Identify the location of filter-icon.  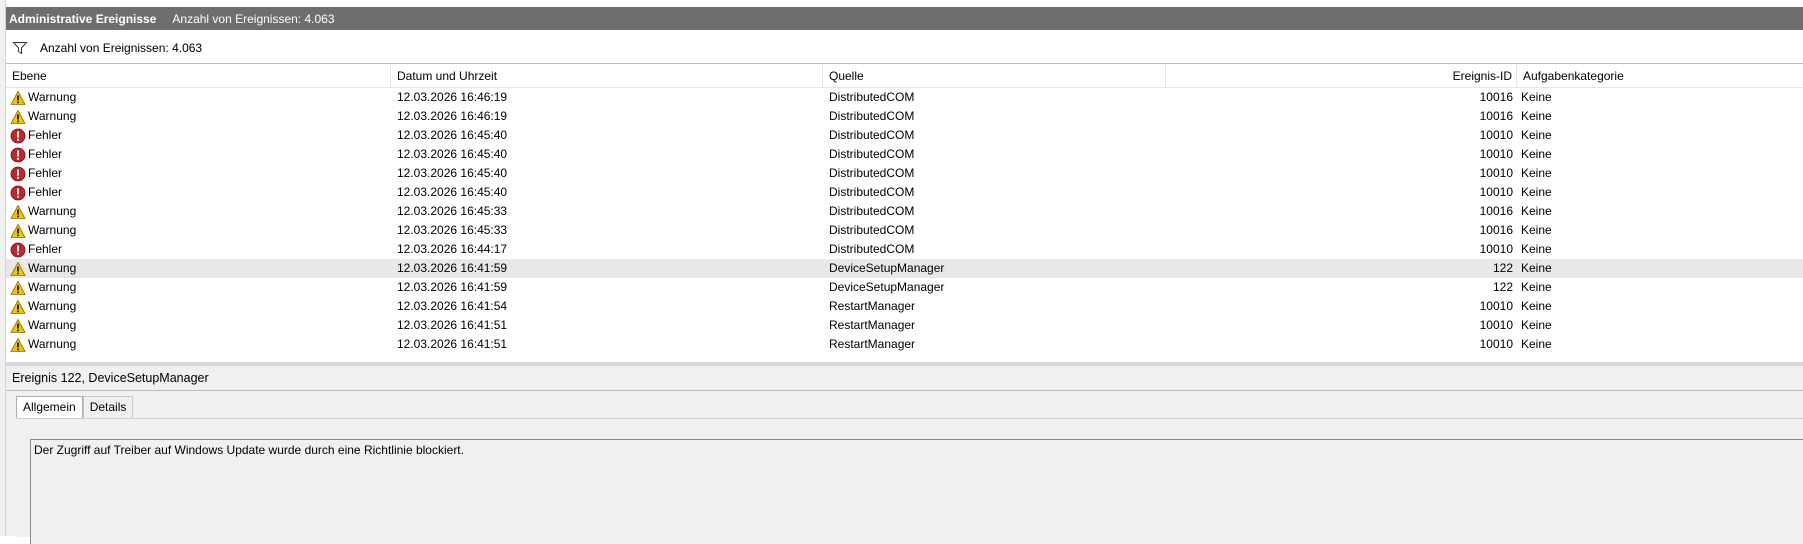
(20, 48).